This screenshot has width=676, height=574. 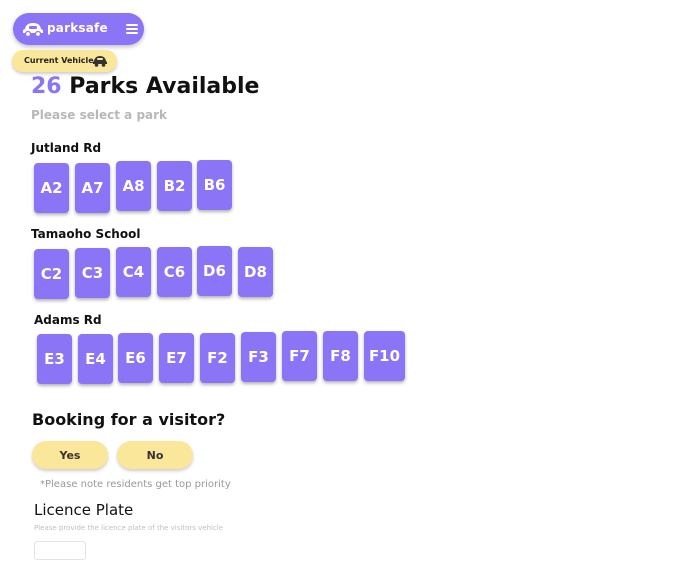 I want to click on current-vehicle-badge: Current Vehicle, so click(x=64, y=61).